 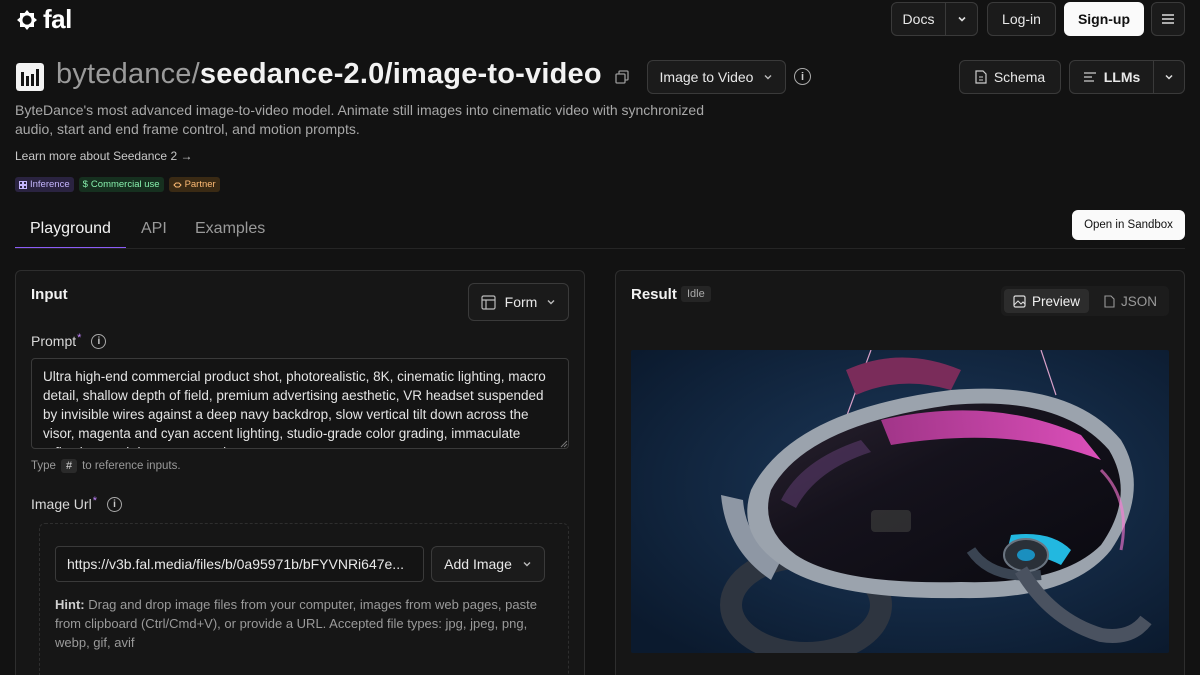 I want to click on image-icon, so click(x=1019, y=301).